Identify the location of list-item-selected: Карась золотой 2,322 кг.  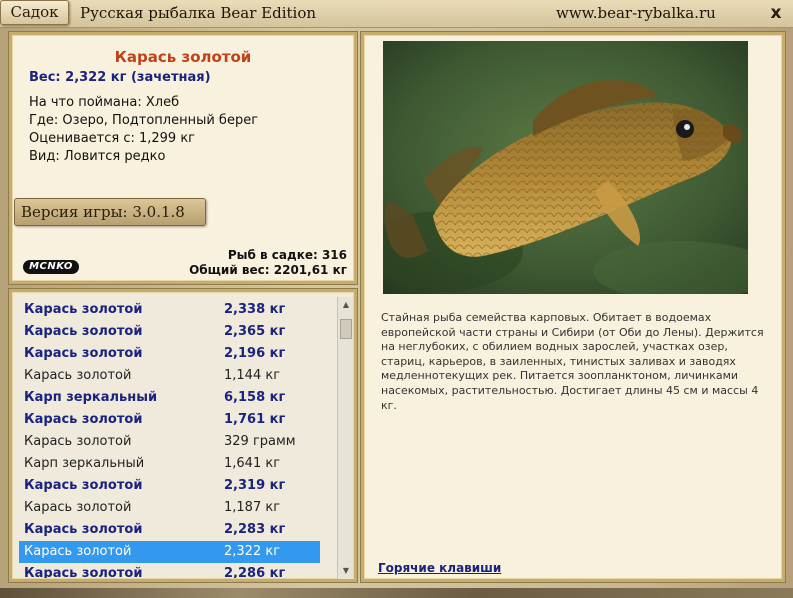
(169, 552).